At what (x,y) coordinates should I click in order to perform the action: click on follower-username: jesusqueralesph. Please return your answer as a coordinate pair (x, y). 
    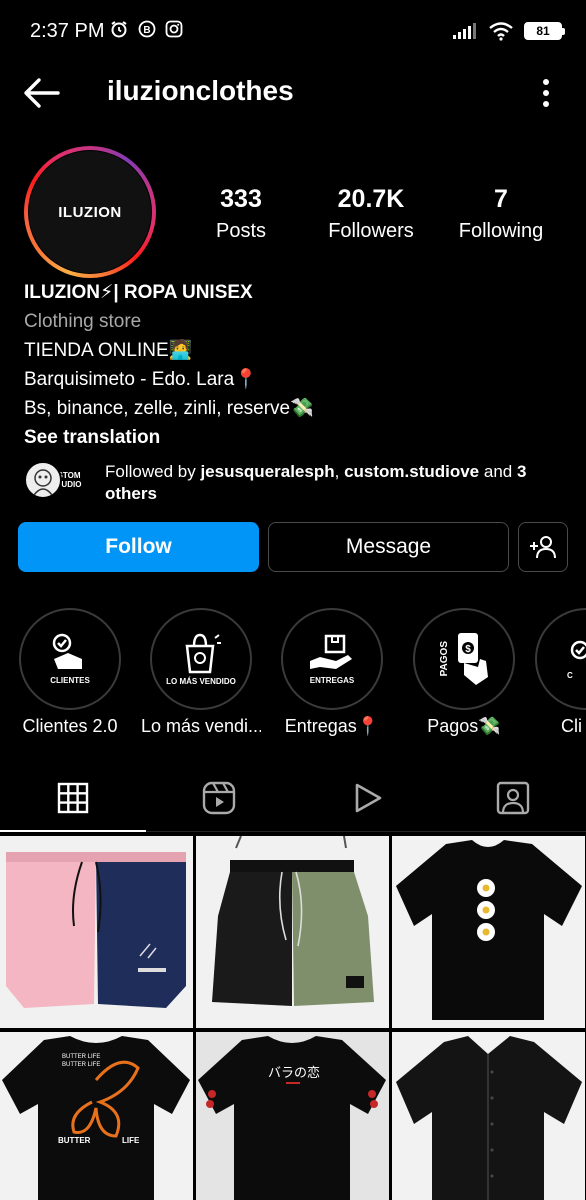
    Looking at the image, I should click on (267, 471).